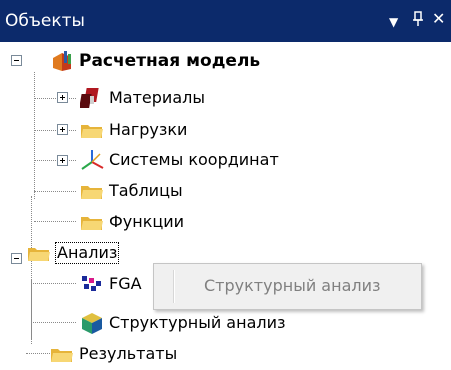  What do you see at coordinates (16, 60) in the screenshot?
I see `collapse-toggle-root` at bounding box center [16, 60].